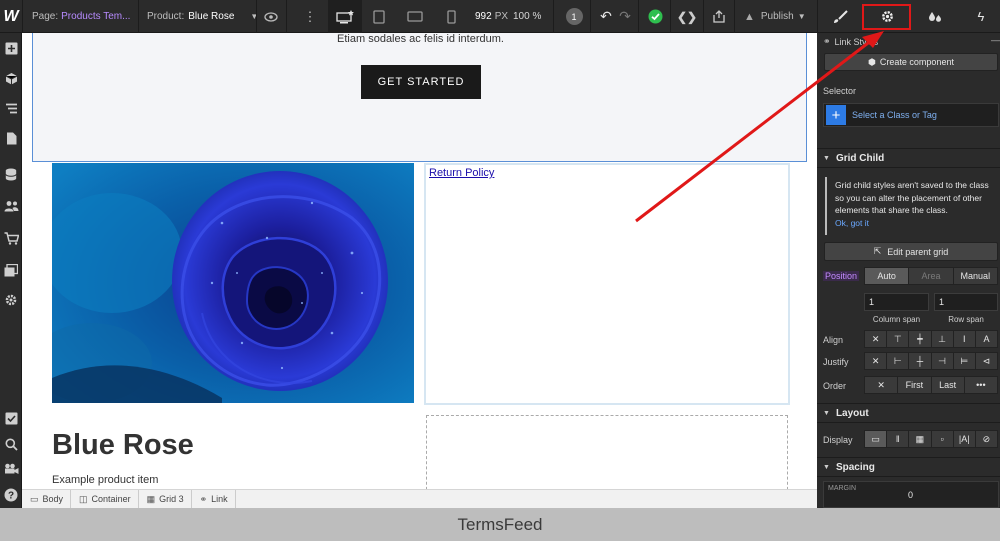  Describe the element at coordinates (500, 524) in the screenshot. I see `footer-watermark: TermsFeed` at that location.